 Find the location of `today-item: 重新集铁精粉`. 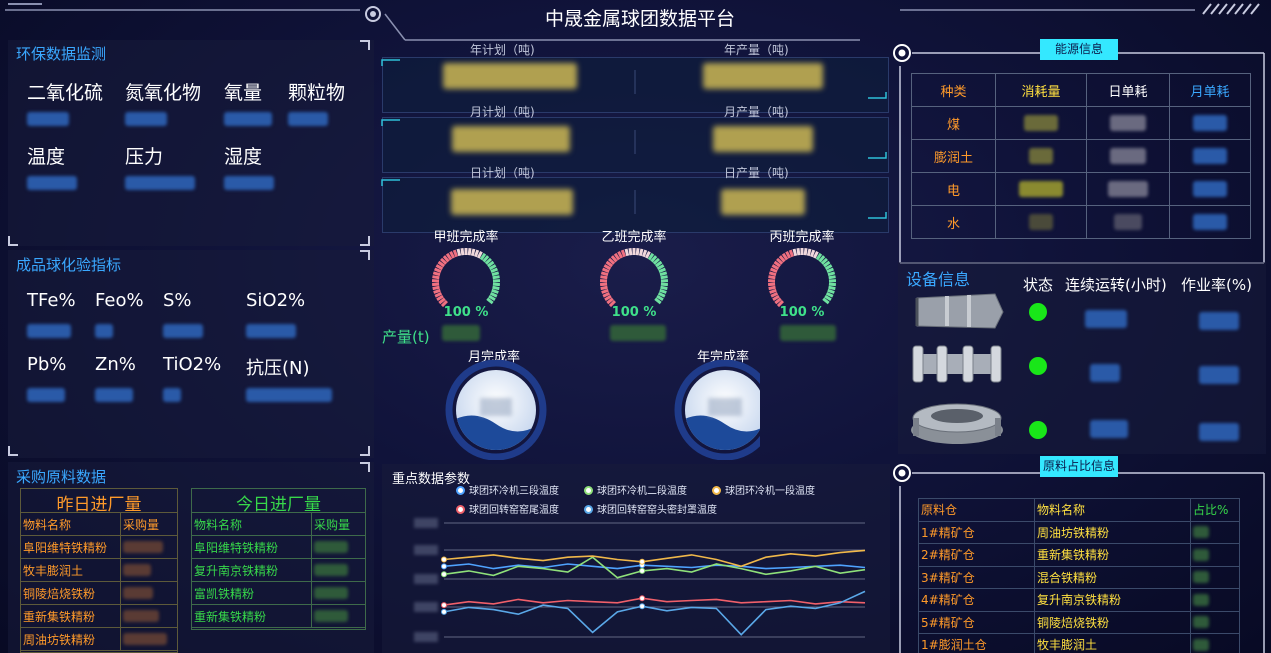

today-item: 重新集铁精粉 is located at coordinates (251, 616).